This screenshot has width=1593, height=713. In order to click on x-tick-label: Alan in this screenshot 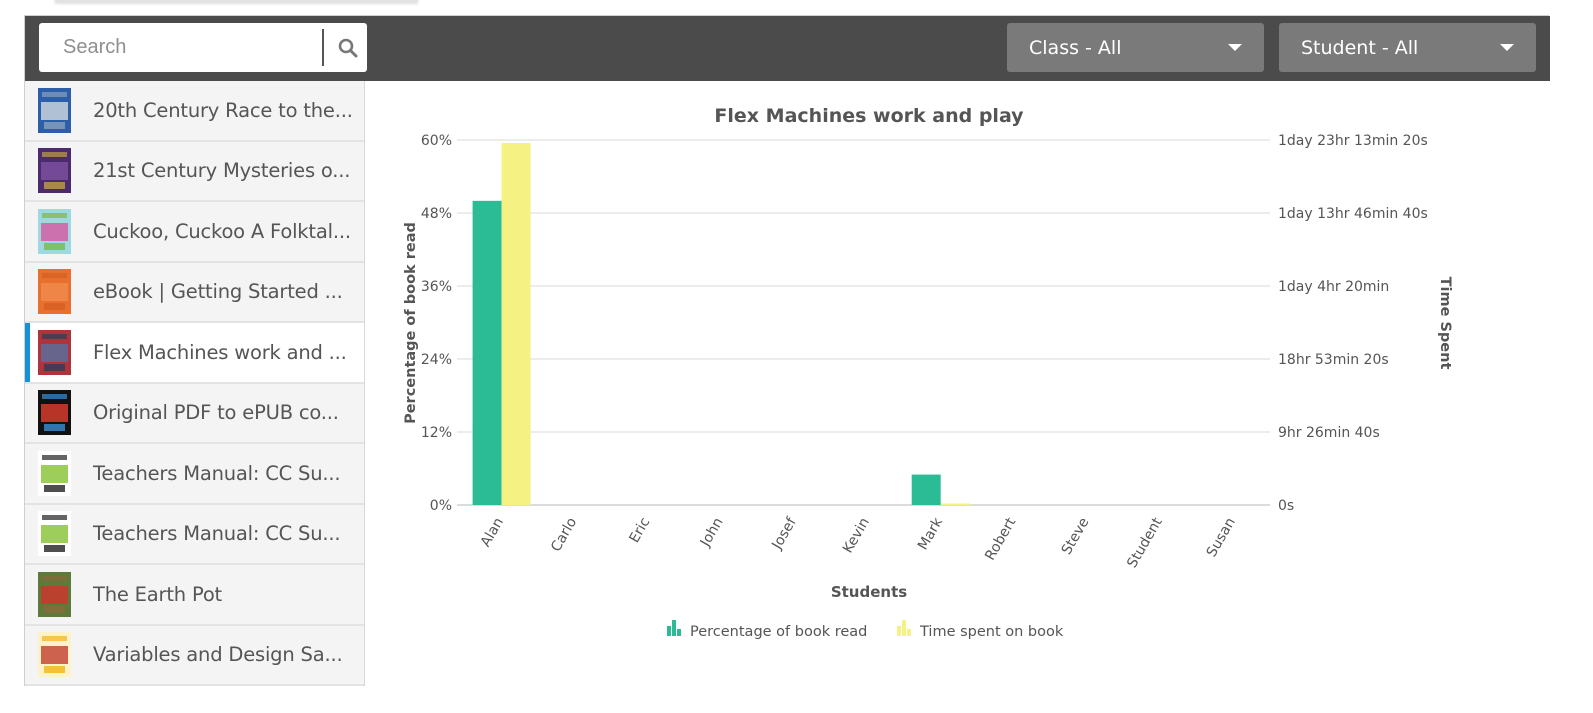, I will do `click(492, 532)`.